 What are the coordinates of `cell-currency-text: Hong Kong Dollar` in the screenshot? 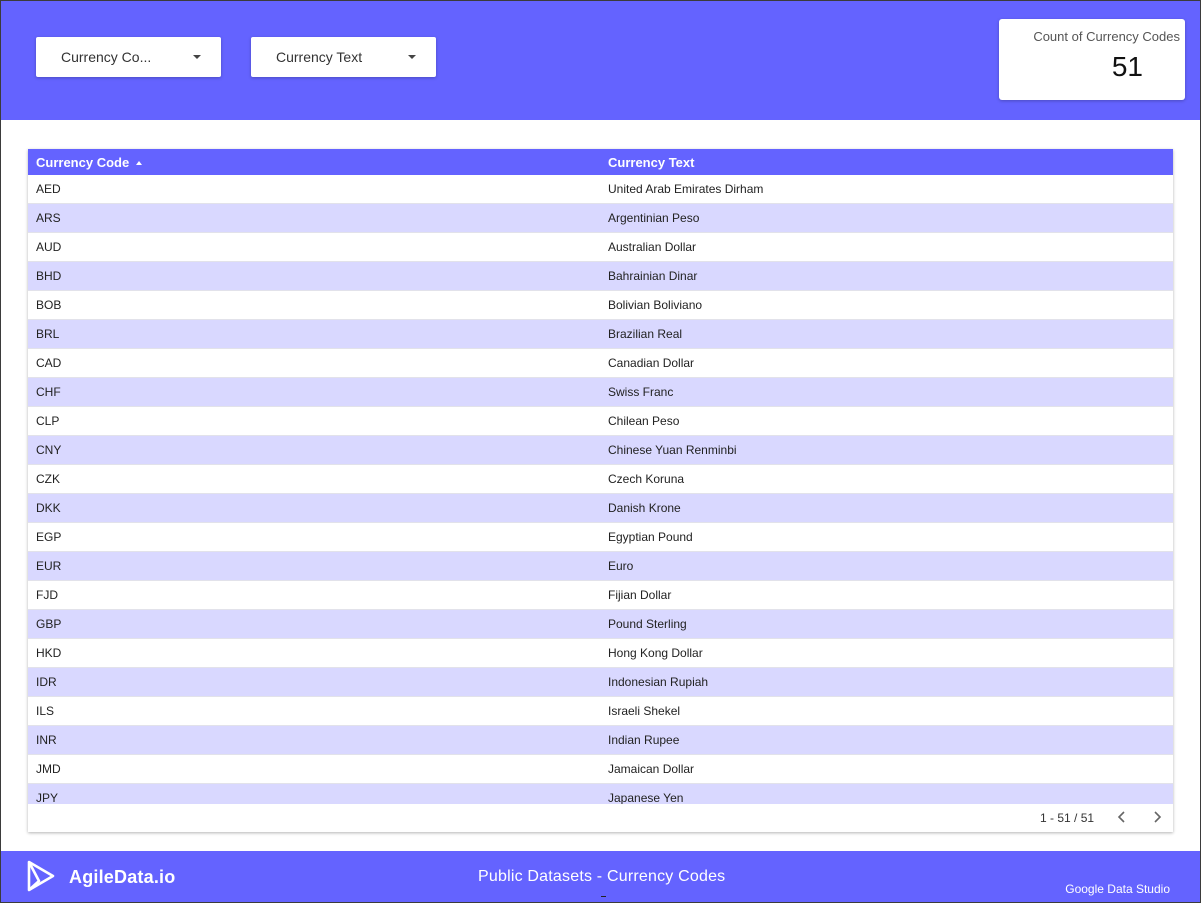 It's located at (655, 653).